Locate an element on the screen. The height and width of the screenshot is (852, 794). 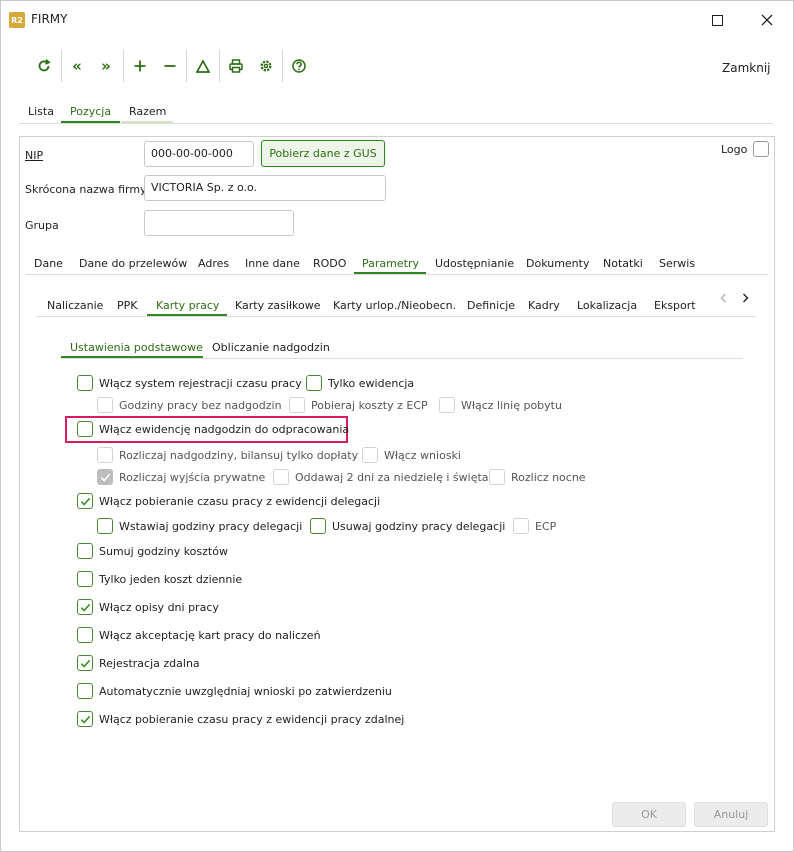
tab-dane: Dane is located at coordinates (48, 263).